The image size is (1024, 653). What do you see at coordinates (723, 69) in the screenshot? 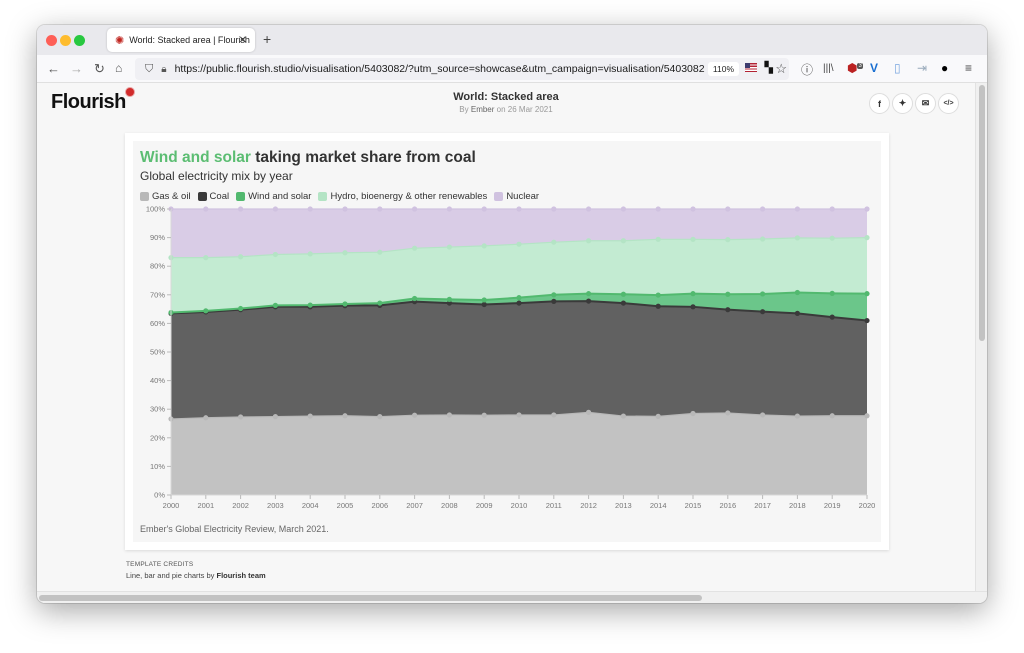
I see `zoom-level-badge: 110%` at bounding box center [723, 69].